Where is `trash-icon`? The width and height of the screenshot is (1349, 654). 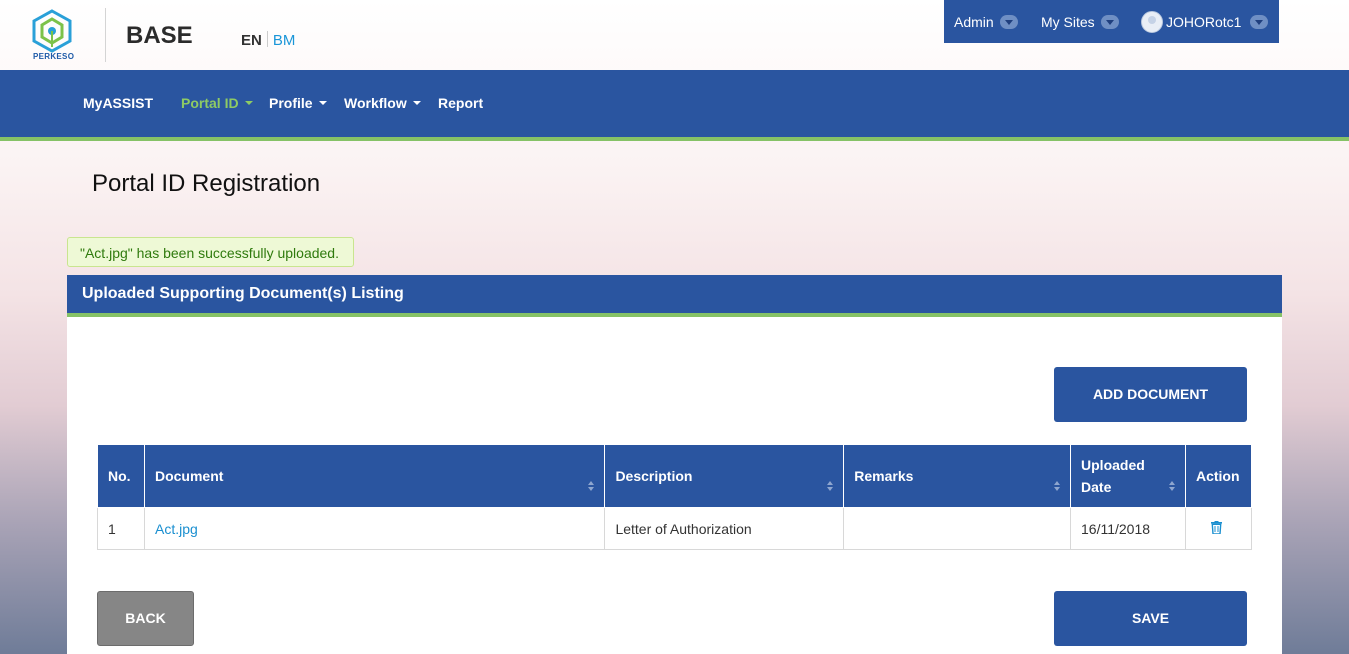
trash-icon is located at coordinates (1216, 527).